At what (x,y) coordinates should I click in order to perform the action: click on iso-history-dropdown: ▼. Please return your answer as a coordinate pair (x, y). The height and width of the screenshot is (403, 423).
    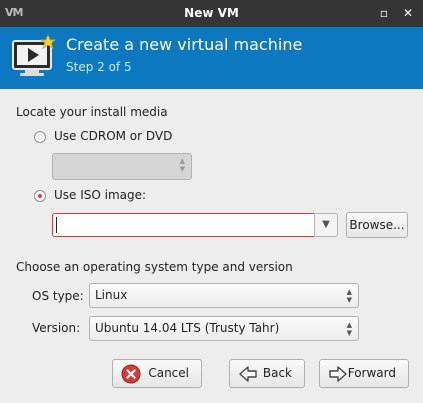
    Looking at the image, I should click on (326, 225).